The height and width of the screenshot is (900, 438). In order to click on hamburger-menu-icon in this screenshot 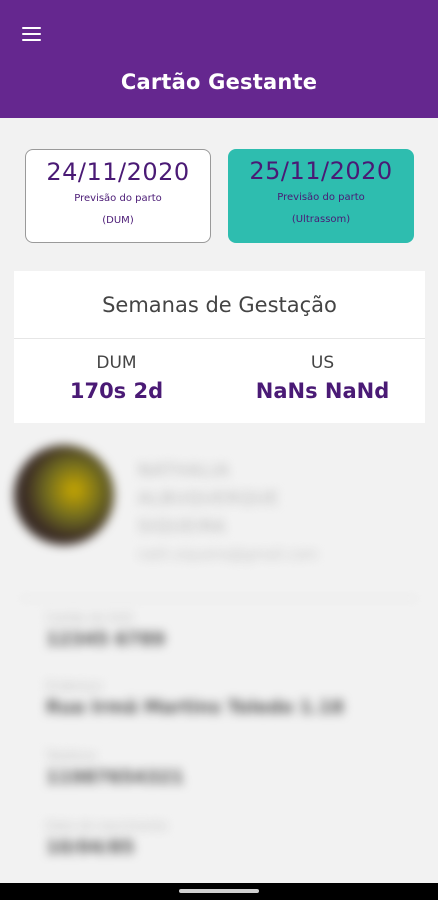, I will do `click(32, 34)`.